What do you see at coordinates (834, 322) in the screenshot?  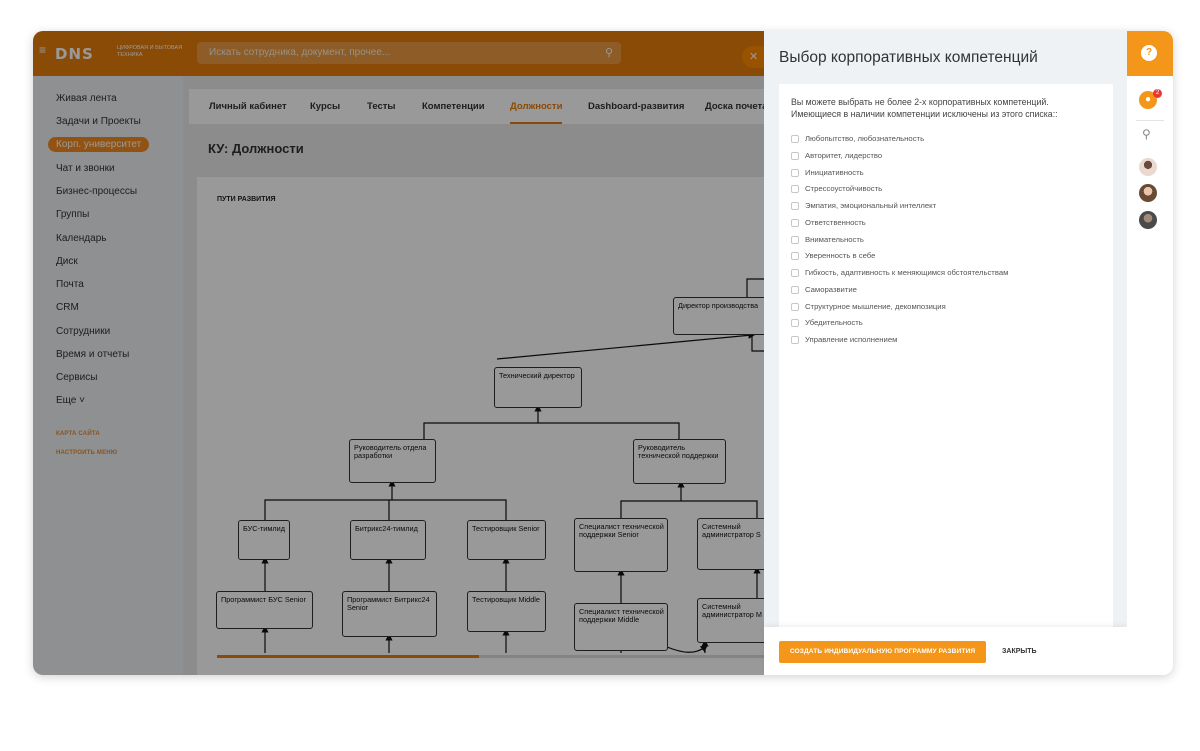 I see `competency-label: Убедительность` at bounding box center [834, 322].